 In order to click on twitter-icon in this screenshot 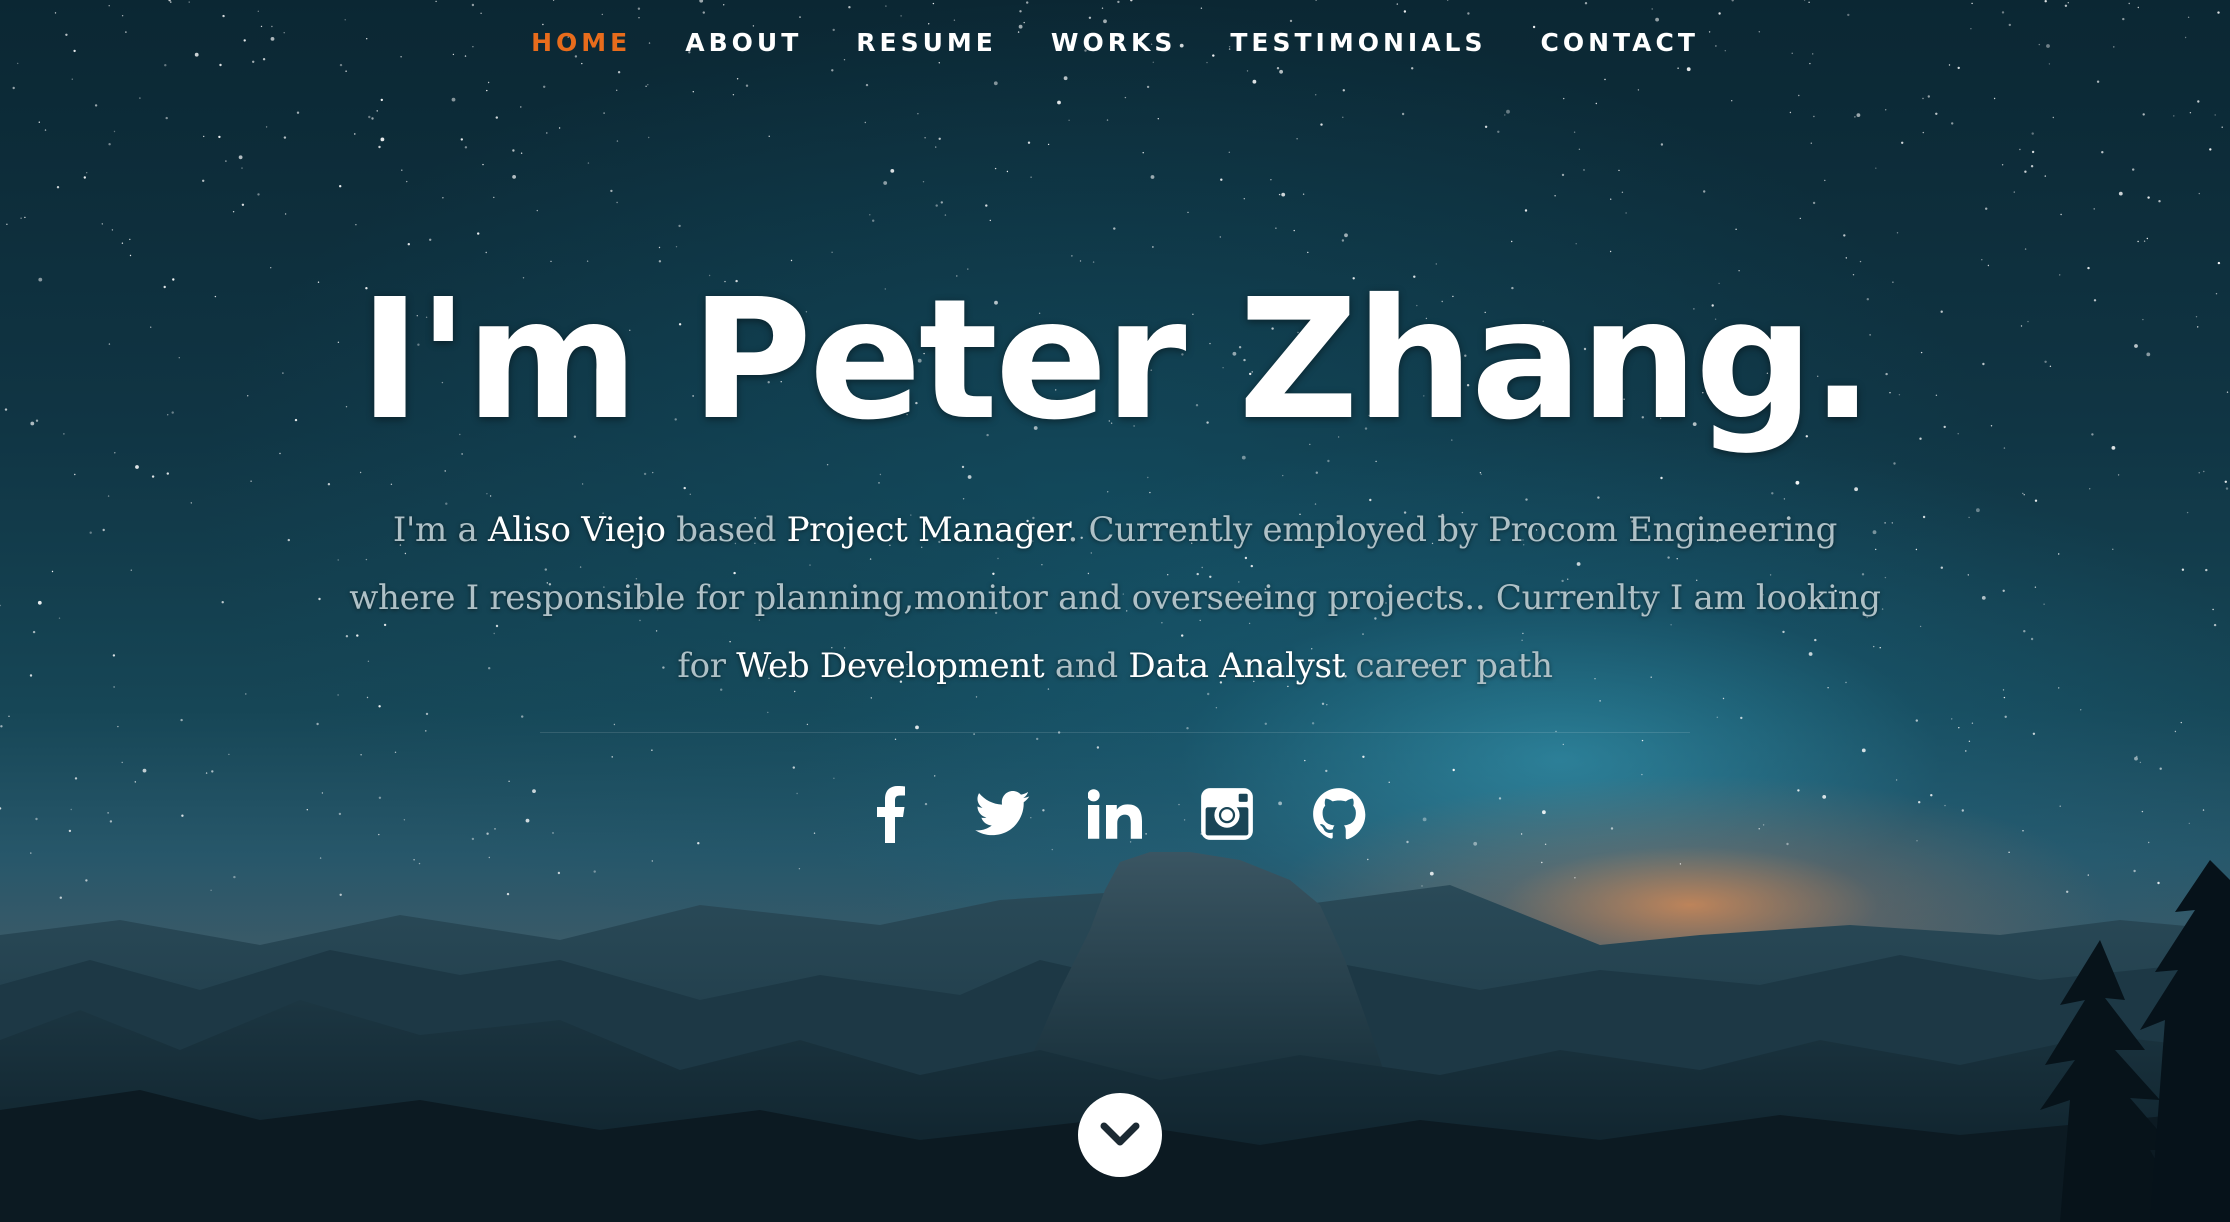, I will do `click(1003, 814)`.